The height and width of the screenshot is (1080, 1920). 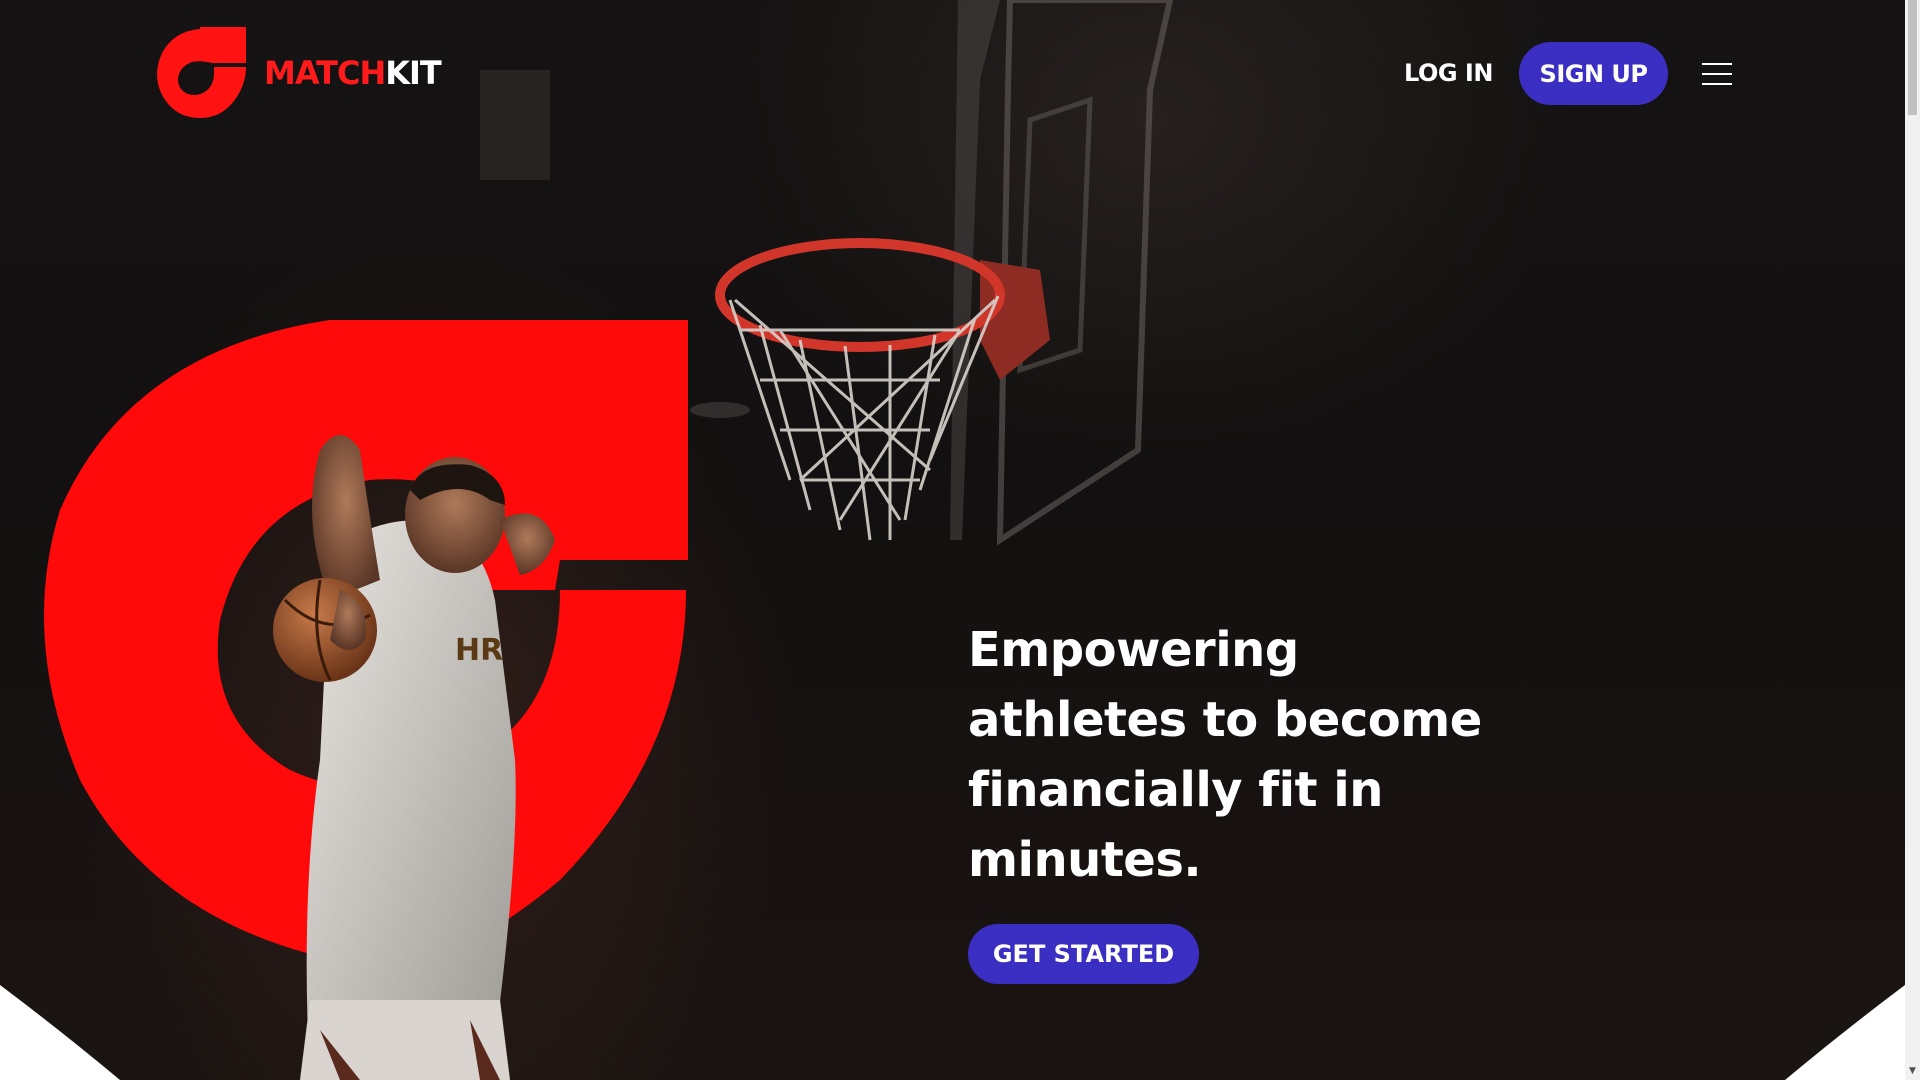 What do you see at coordinates (479, 650) in the screenshot?
I see `svg-text: HR` at bounding box center [479, 650].